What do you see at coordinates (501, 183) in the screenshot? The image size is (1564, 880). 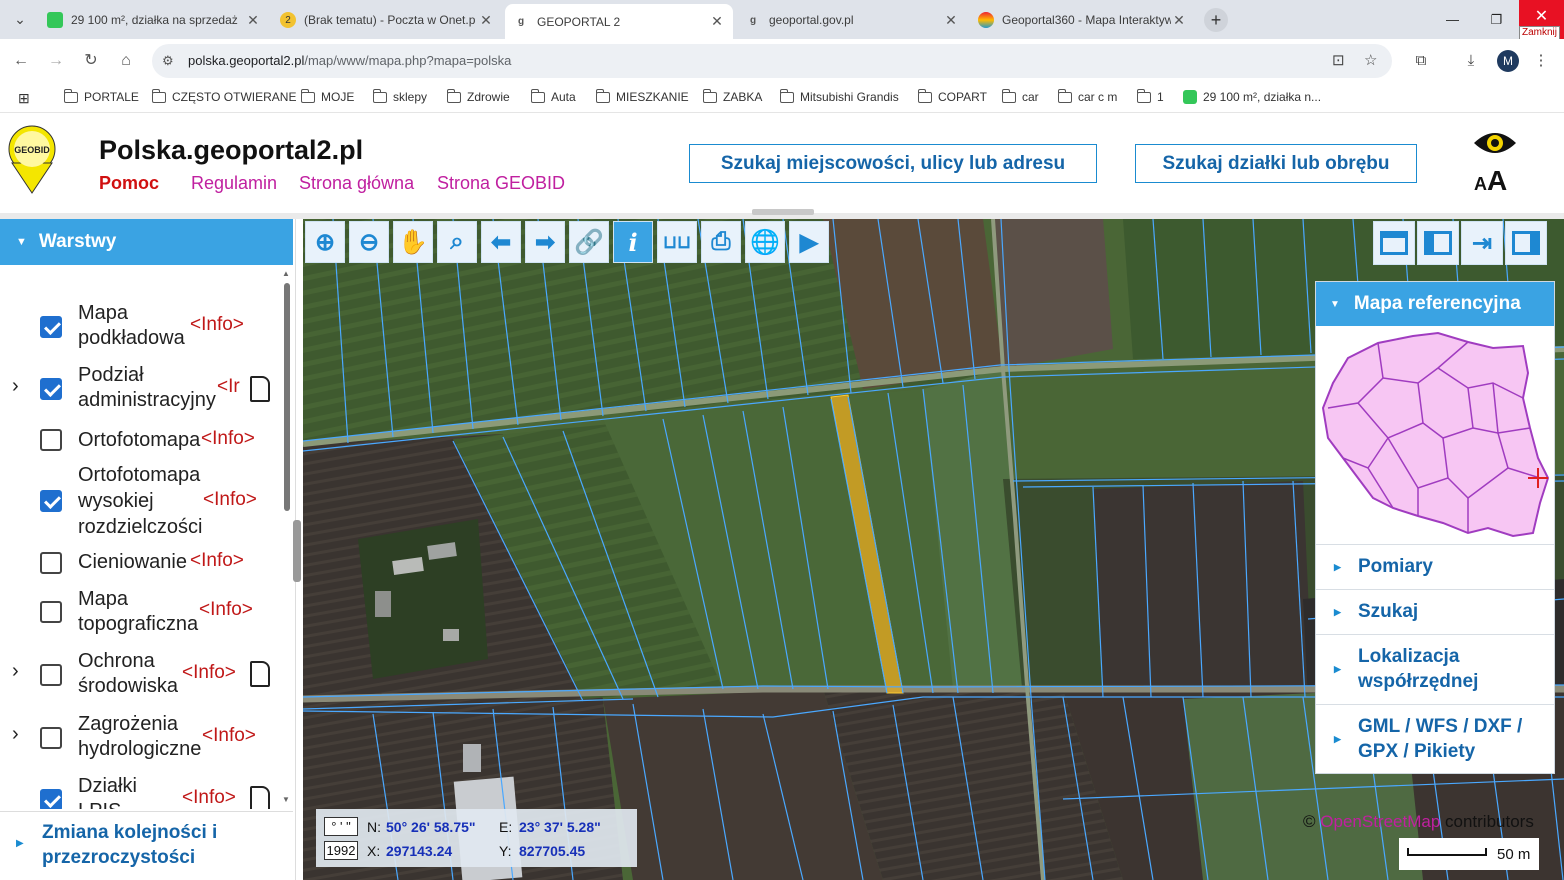 I see `nav-link-geobid: Strona GEOBID` at bounding box center [501, 183].